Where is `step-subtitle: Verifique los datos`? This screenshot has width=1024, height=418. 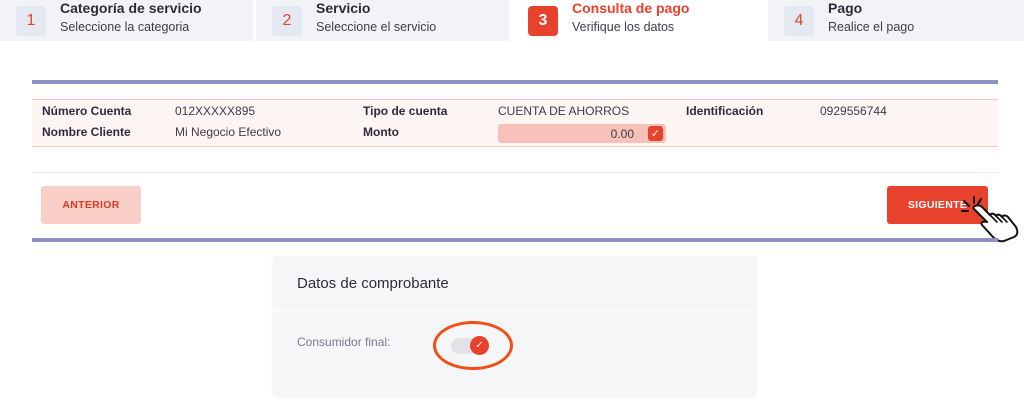 step-subtitle: Verifique los datos is located at coordinates (623, 27).